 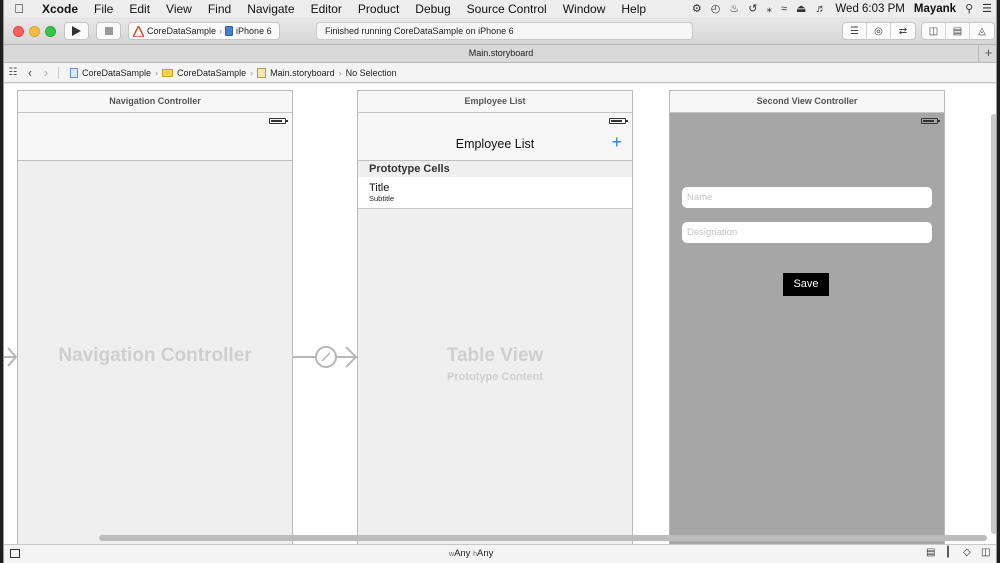 I want to click on bluetooth-icon: ⁎, so click(x=769, y=8).